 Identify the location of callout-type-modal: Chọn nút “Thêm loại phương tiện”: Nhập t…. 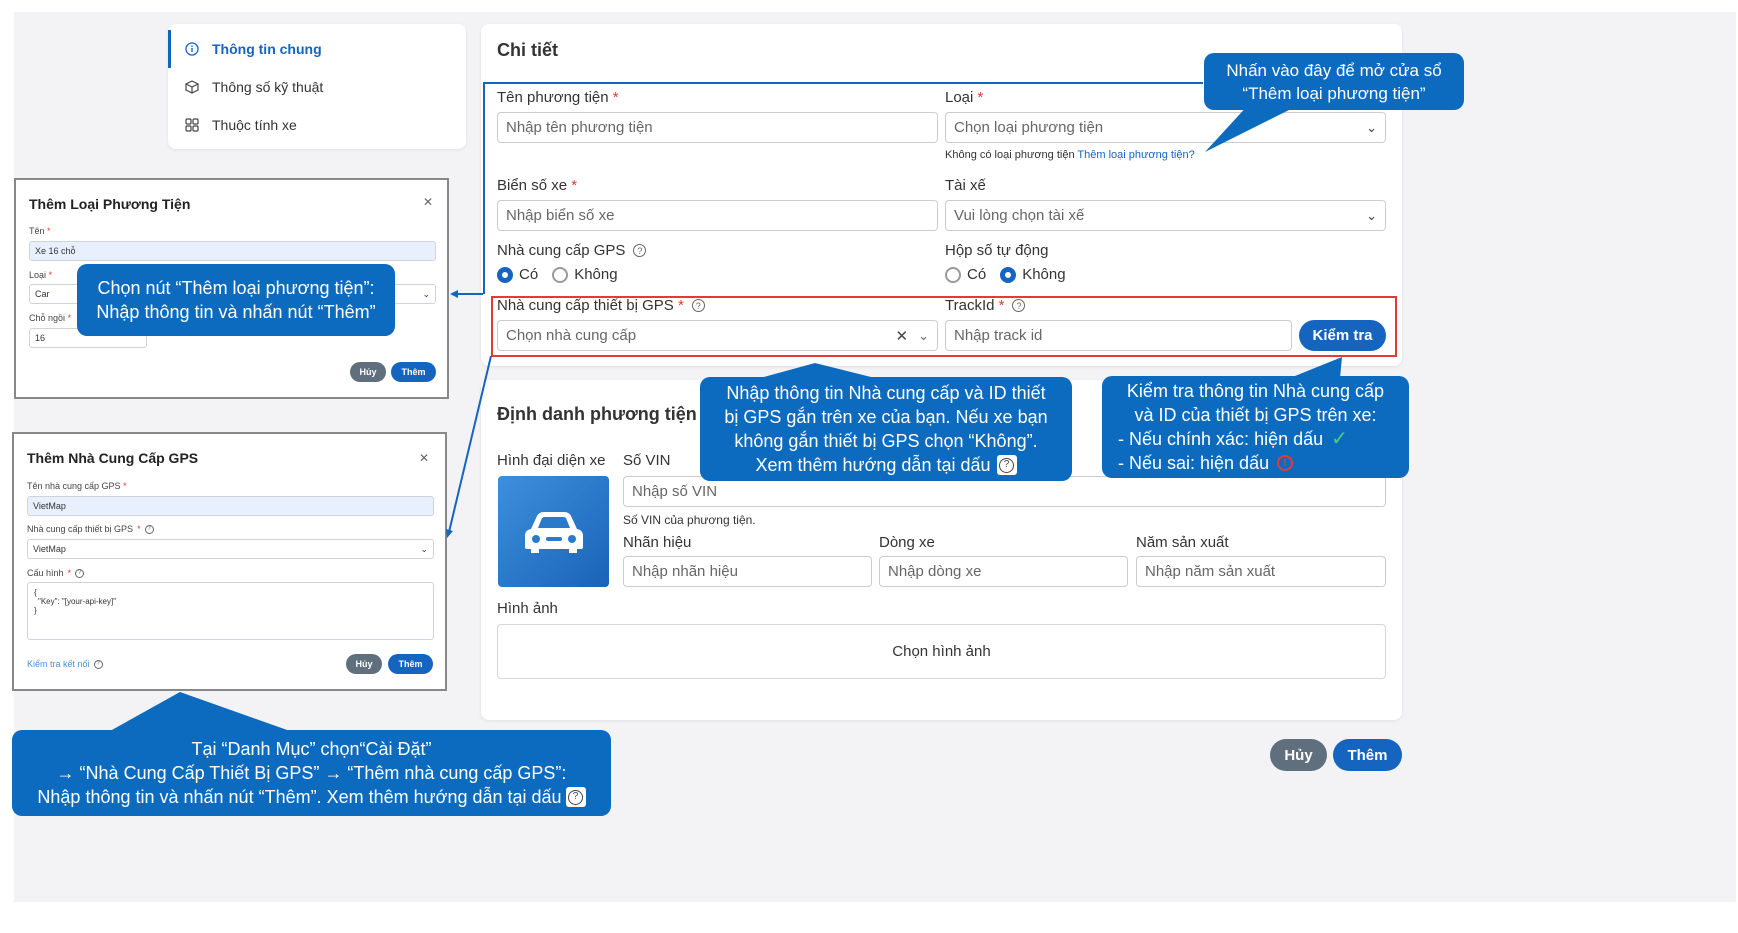
(236, 300).